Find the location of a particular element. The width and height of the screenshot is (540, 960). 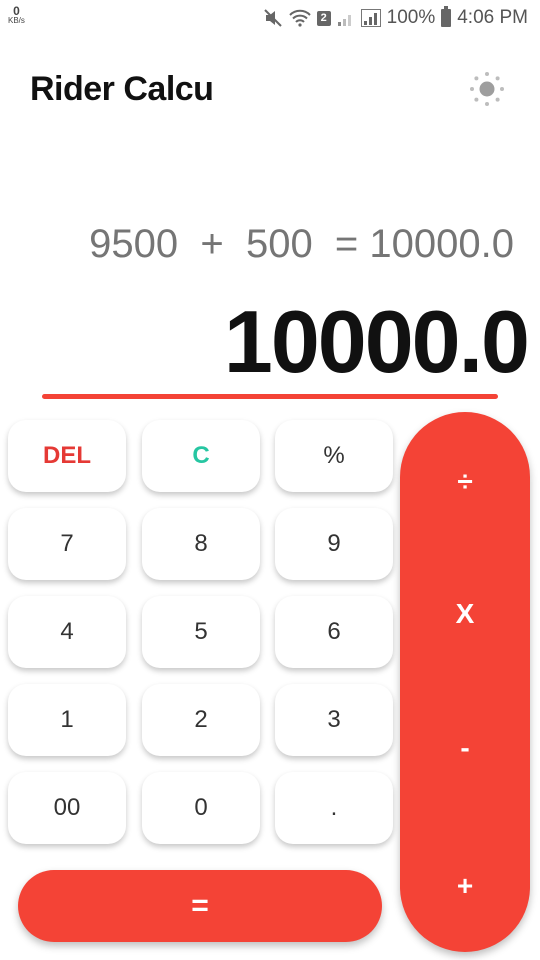

digit-4-button: 4 is located at coordinates (67, 632).